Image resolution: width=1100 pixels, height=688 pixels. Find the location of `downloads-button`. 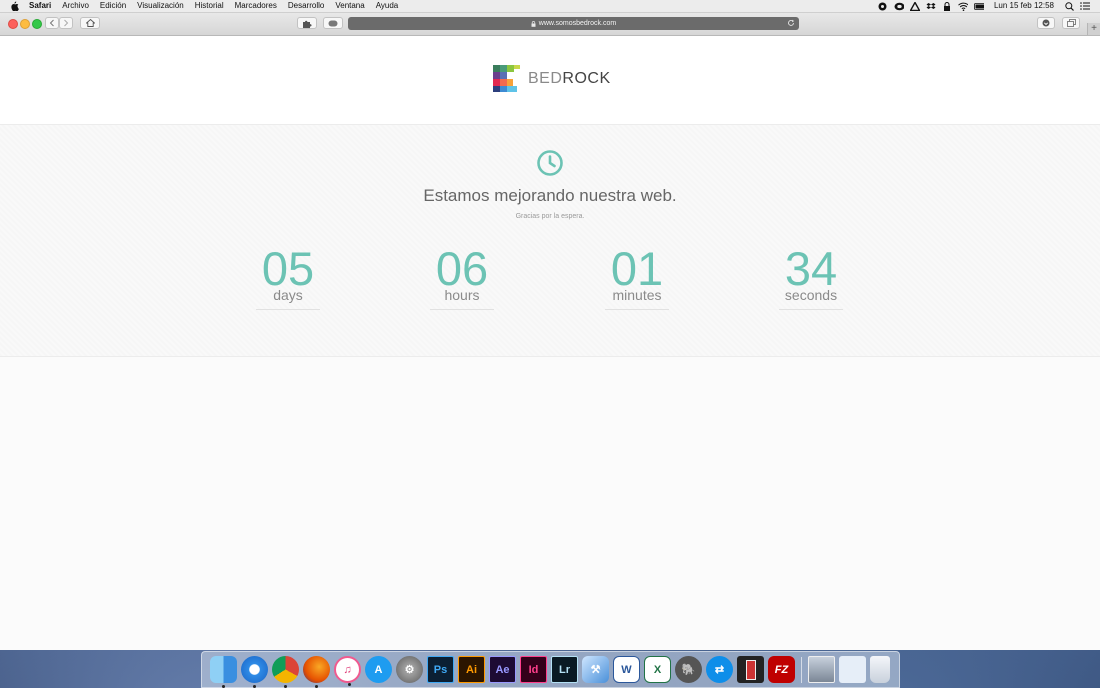

downloads-button is located at coordinates (1046, 23).